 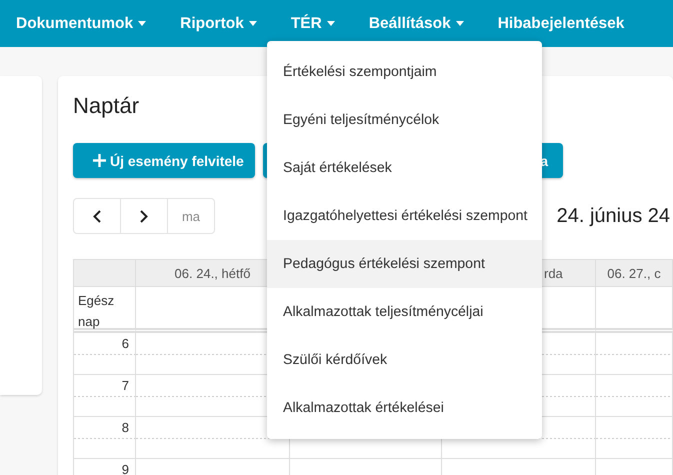 What do you see at coordinates (106, 106) in the screenshot?
I see `page-title: Naptár` at bounding box center [106, 106].